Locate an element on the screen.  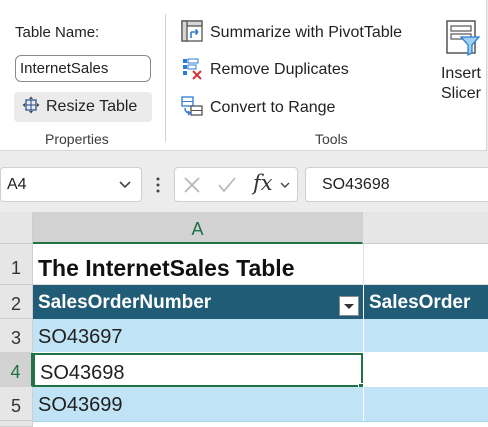
summarize-pivottable-button: Summarize with PivotTable is located at coordinates (291, 33).